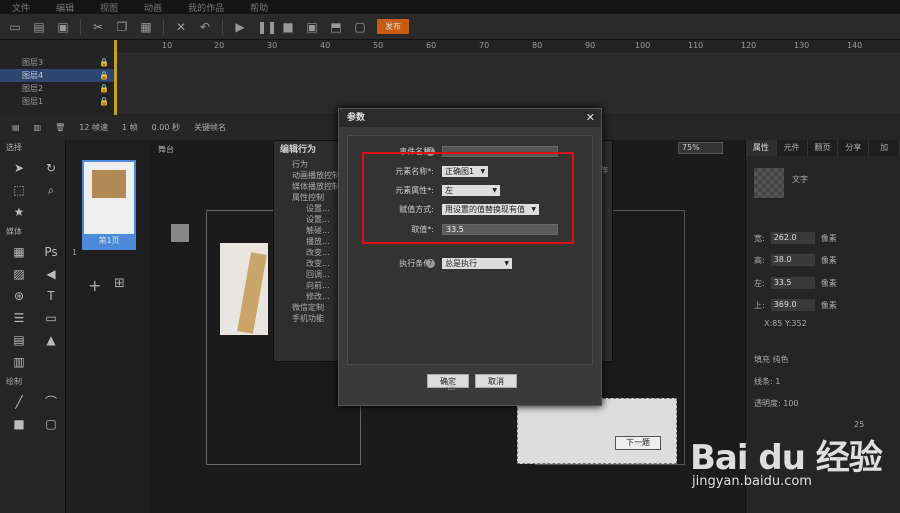 Image resolution: width=900 pixels, height=513 pixels. Describe the element at coordinates (19, 168) in the screenshot. I see `pointer-icon: ➤` at that location.